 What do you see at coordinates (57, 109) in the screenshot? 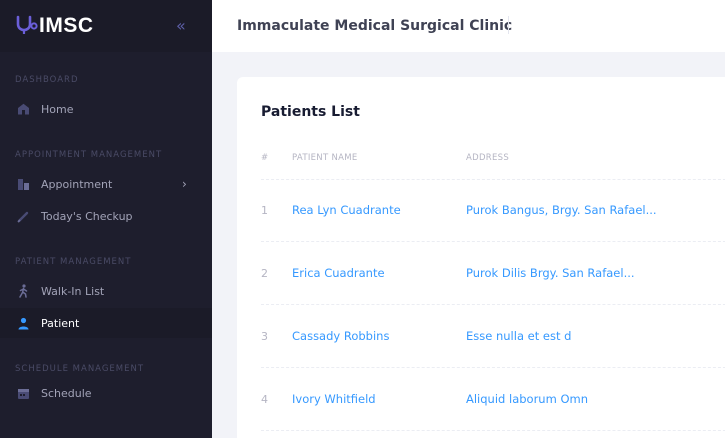
I see `sidebar-item-label: Home` at bounding box center [57, 109].